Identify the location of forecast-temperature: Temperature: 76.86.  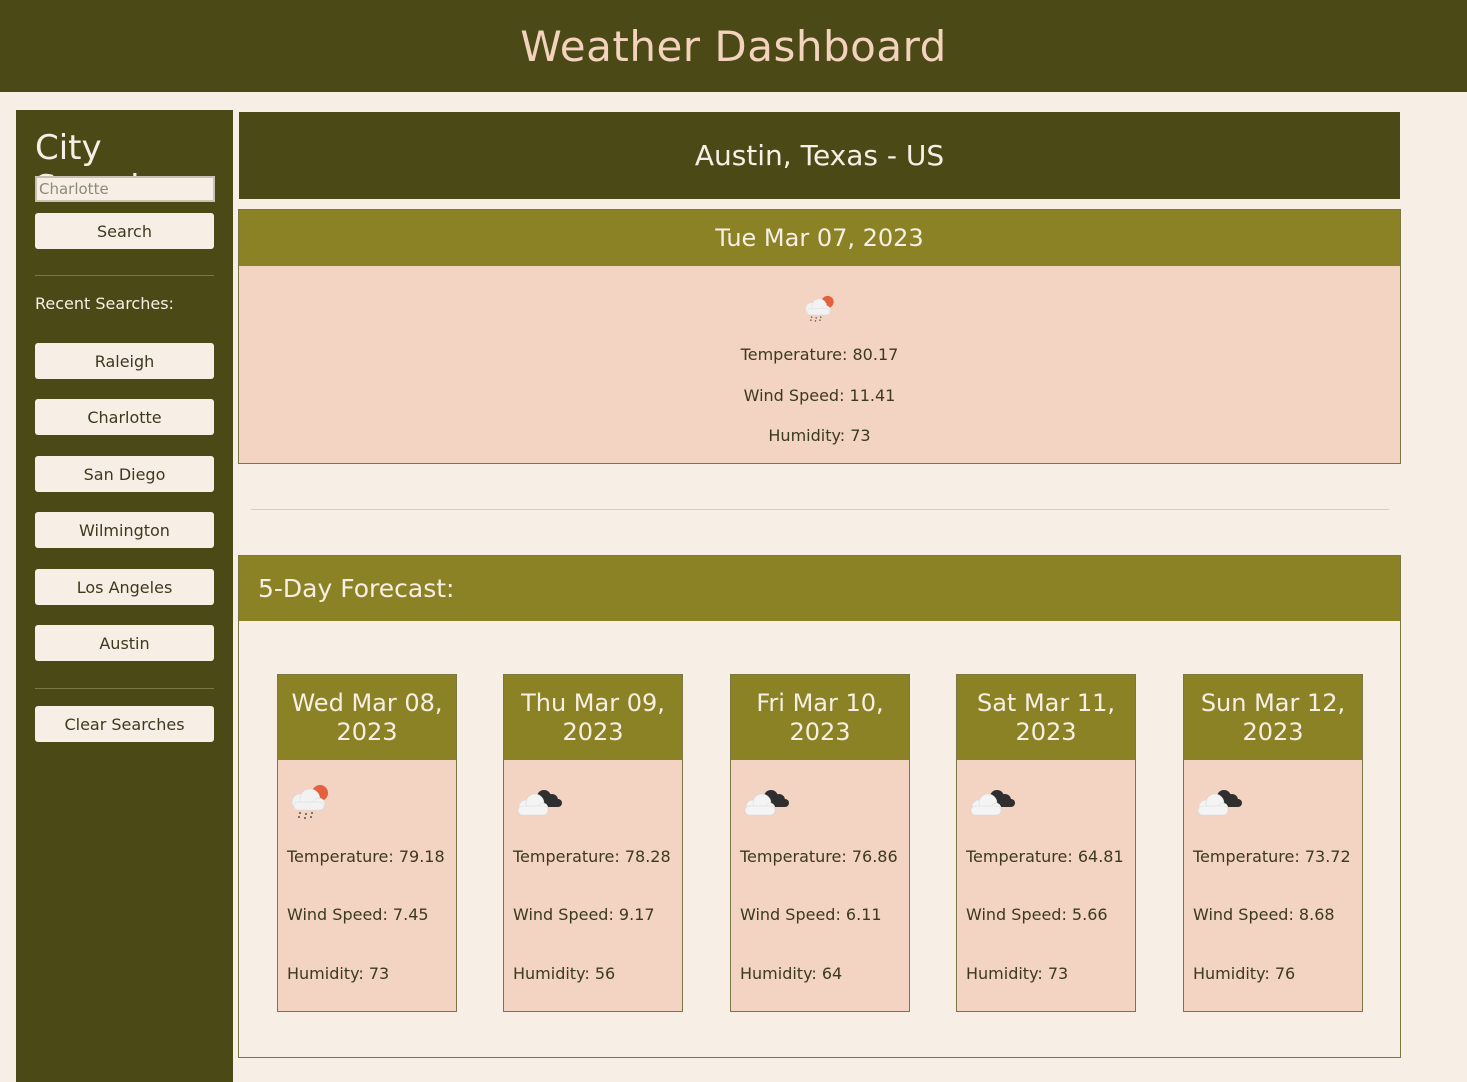
(819, 856).